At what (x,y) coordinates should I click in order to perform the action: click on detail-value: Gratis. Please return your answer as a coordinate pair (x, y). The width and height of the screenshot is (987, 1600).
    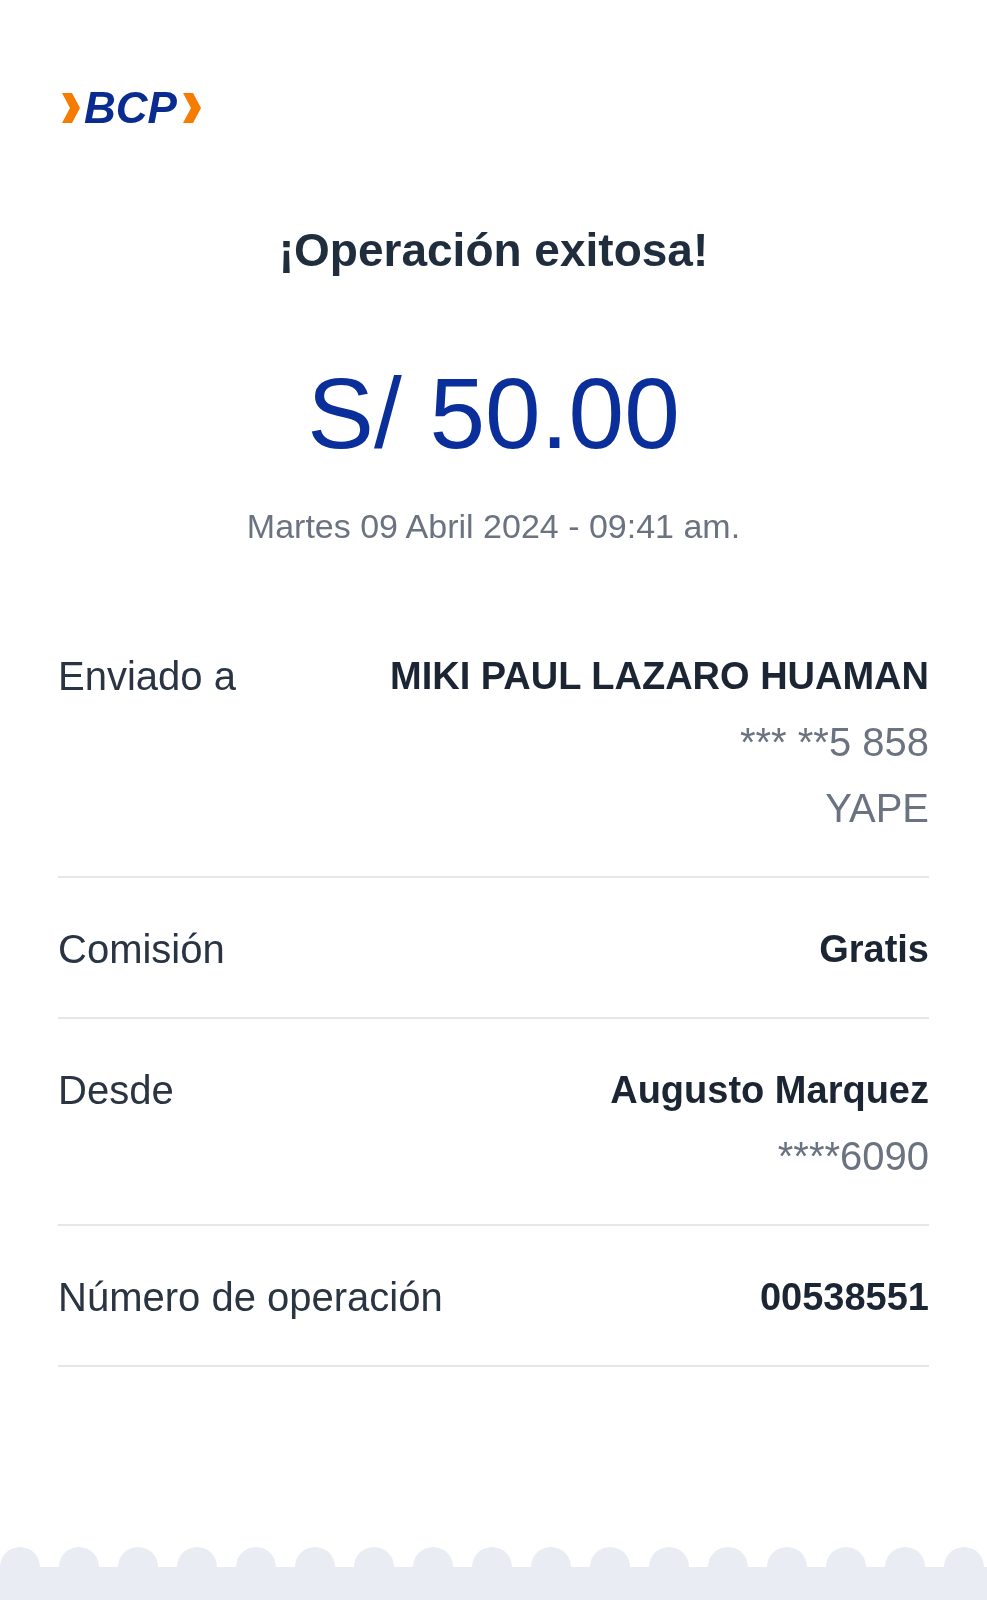
    Looking at the image, I should click on (874, 949).